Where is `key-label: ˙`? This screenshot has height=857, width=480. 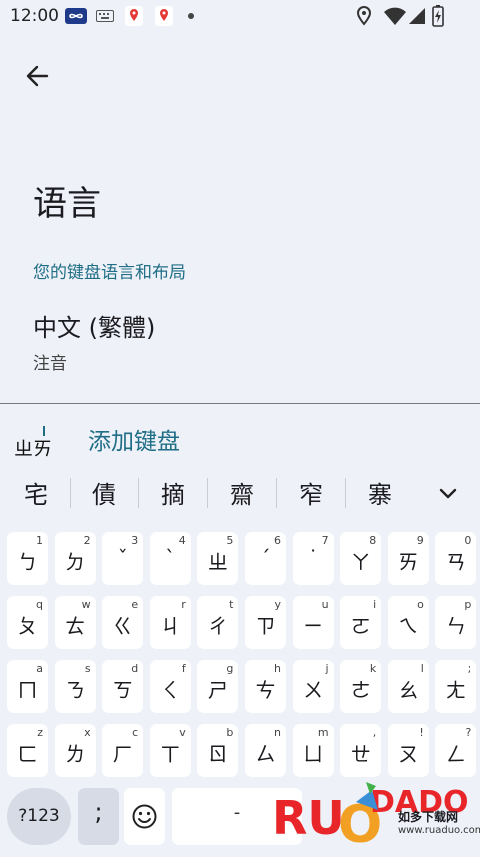
key-label: ˙ is located at coordinates (313, 558).